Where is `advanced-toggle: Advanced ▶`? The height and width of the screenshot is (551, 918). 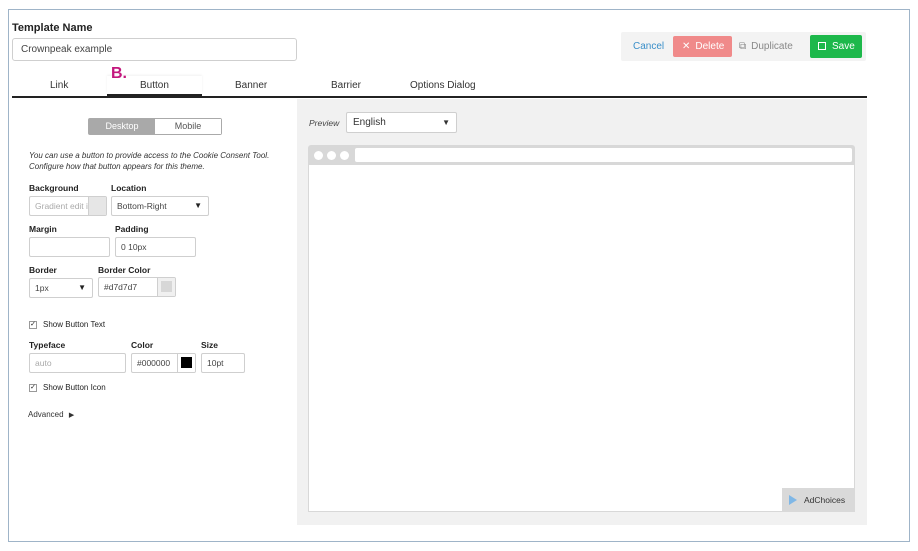 advanced-toggle: Advanced ▶ is located at coordinates (51, 414).